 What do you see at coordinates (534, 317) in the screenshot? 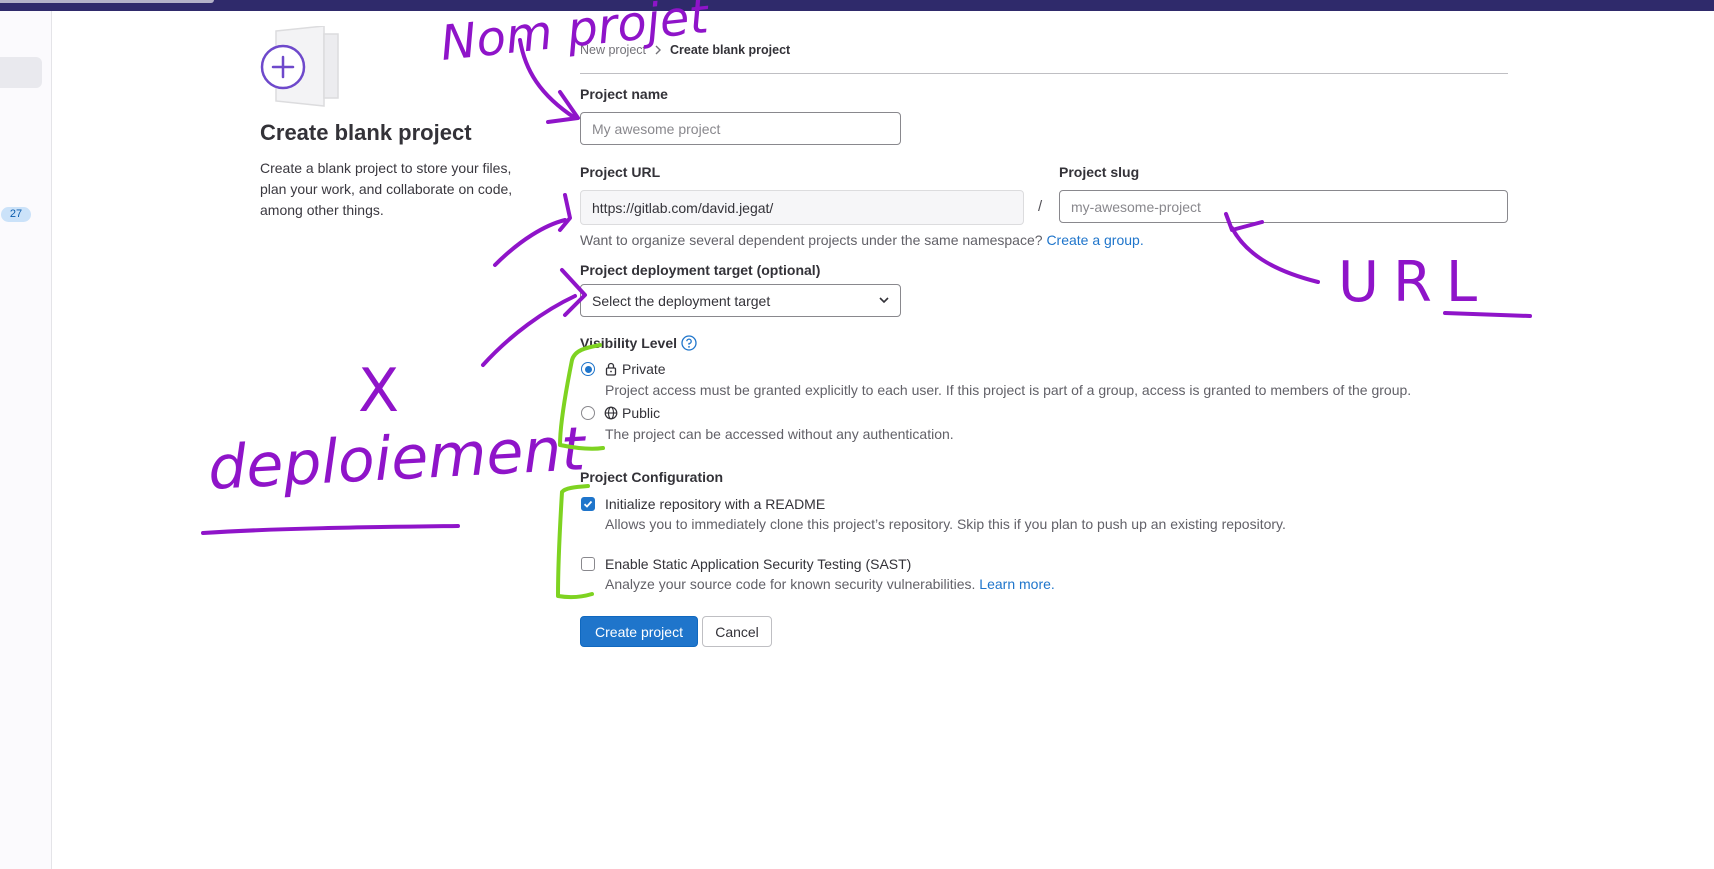
I see `arrow-to-deployment` at bounding box center [534, 317].